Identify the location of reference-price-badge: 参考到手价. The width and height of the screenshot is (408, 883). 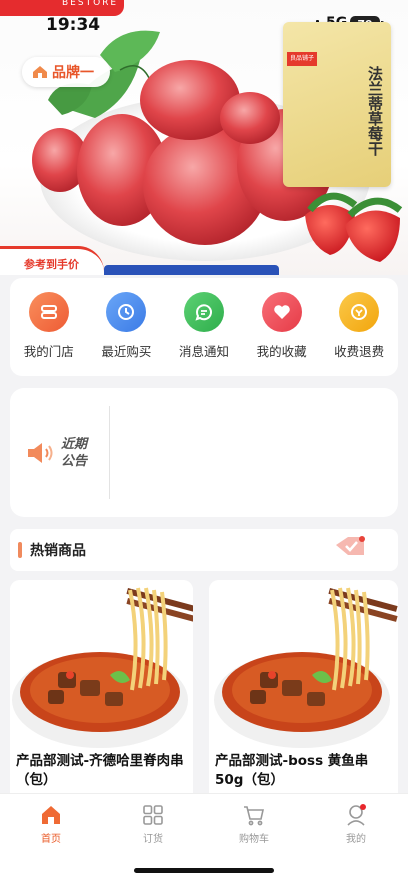
(52, 260).